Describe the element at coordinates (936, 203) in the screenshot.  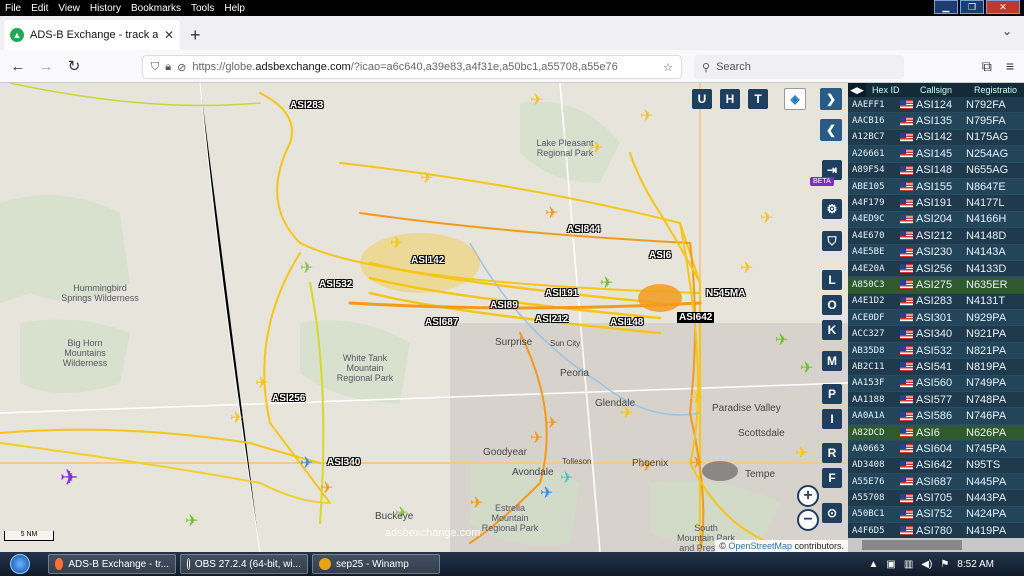
I see `table-row: A4F179 ASI191 N4177L` at that location.